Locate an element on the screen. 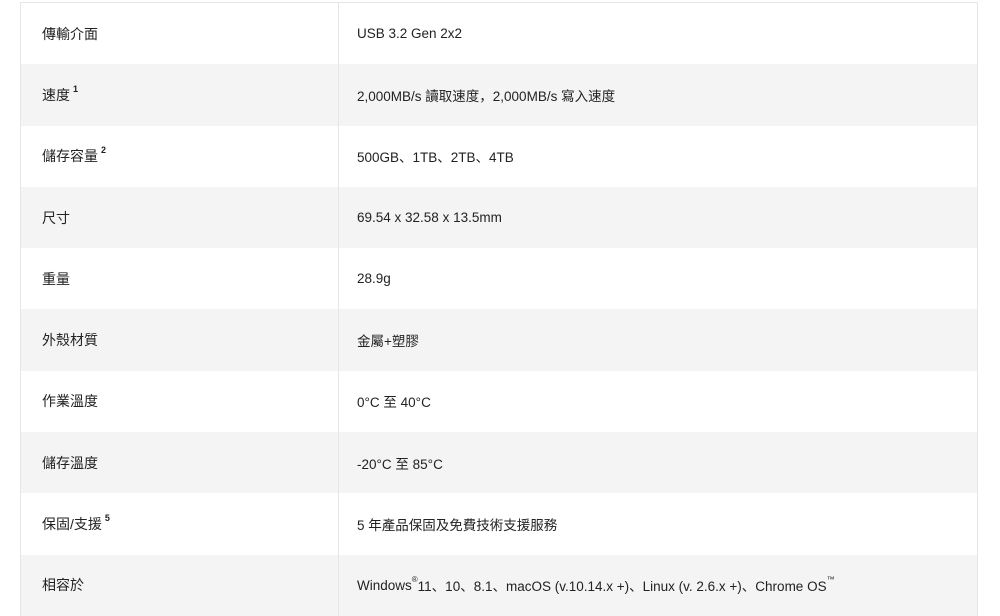 The width and height of the screenshot is (1000, 616). spec-value: -20°C 至 85°C is located at coordinates (658, 462).